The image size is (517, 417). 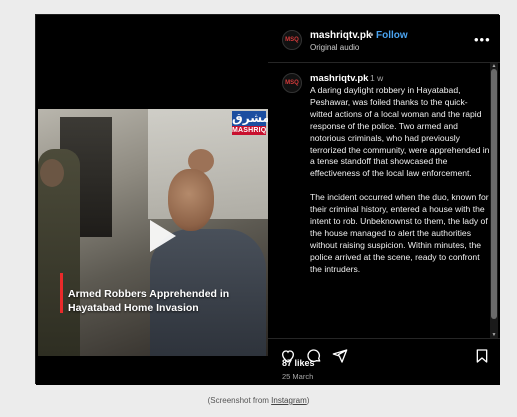 What do you see at coordinates (133, 308) in the screenshot?
I see `video-caption-line2: Hayatabad Home Invasion` at bounding box center [133, 308].